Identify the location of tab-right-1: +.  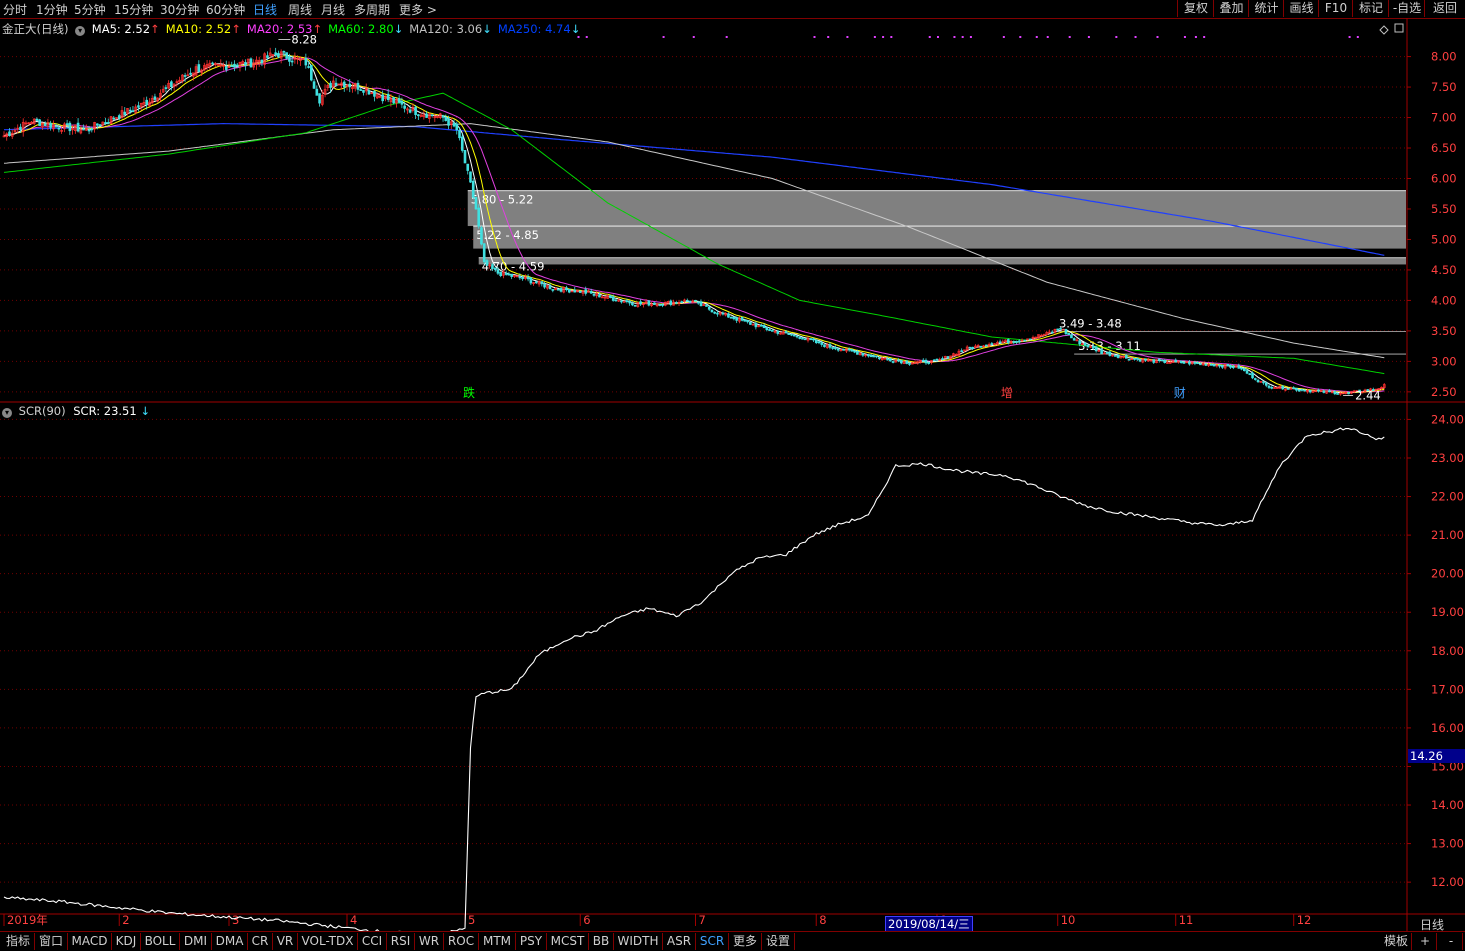
(1425, 941).